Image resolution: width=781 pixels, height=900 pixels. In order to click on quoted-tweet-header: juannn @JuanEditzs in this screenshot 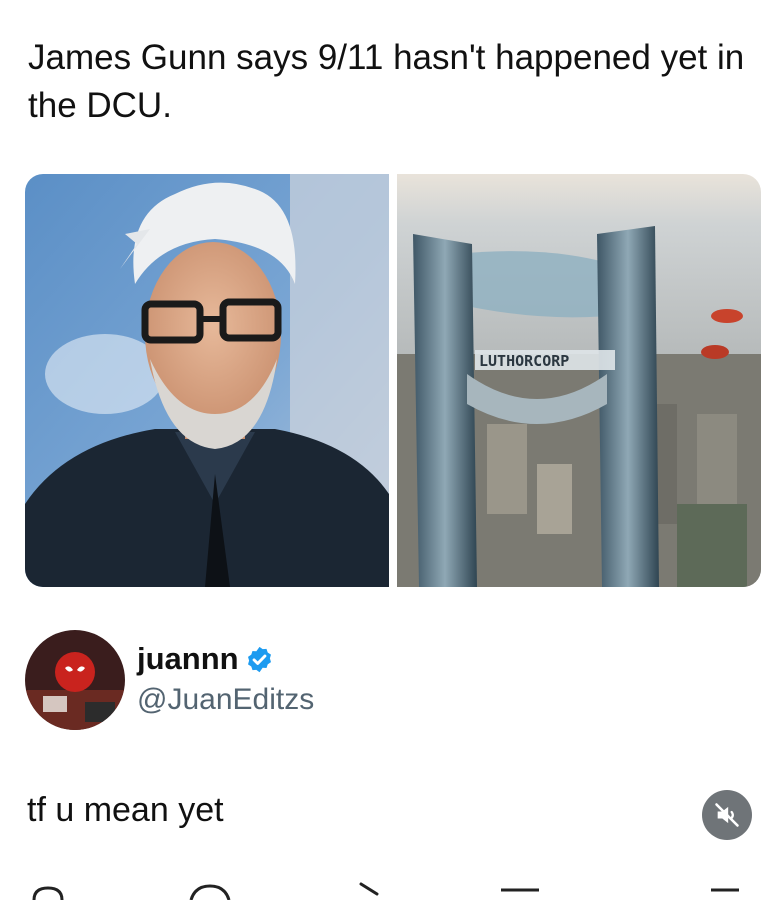, I will do `click(169, 680)`.